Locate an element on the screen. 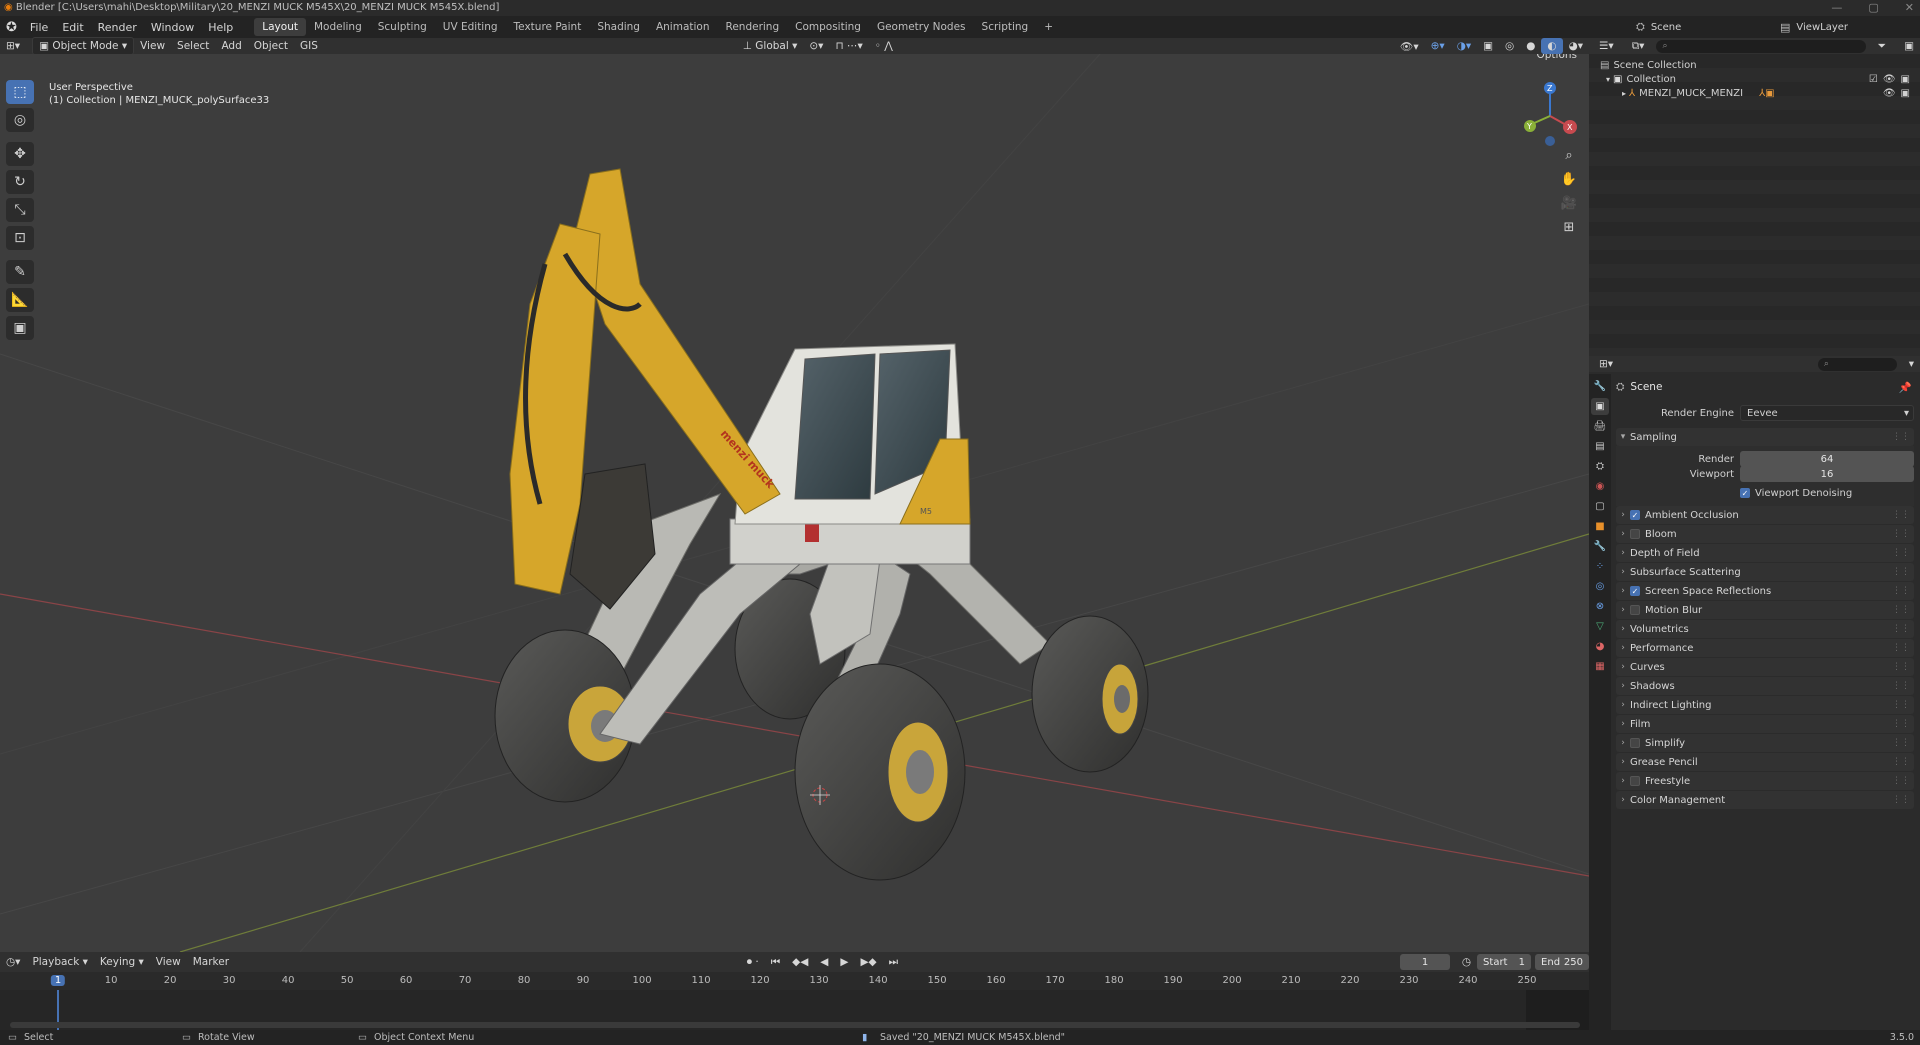  scene-tab-icon: ⛭ is located at coordinates (1600, 466).